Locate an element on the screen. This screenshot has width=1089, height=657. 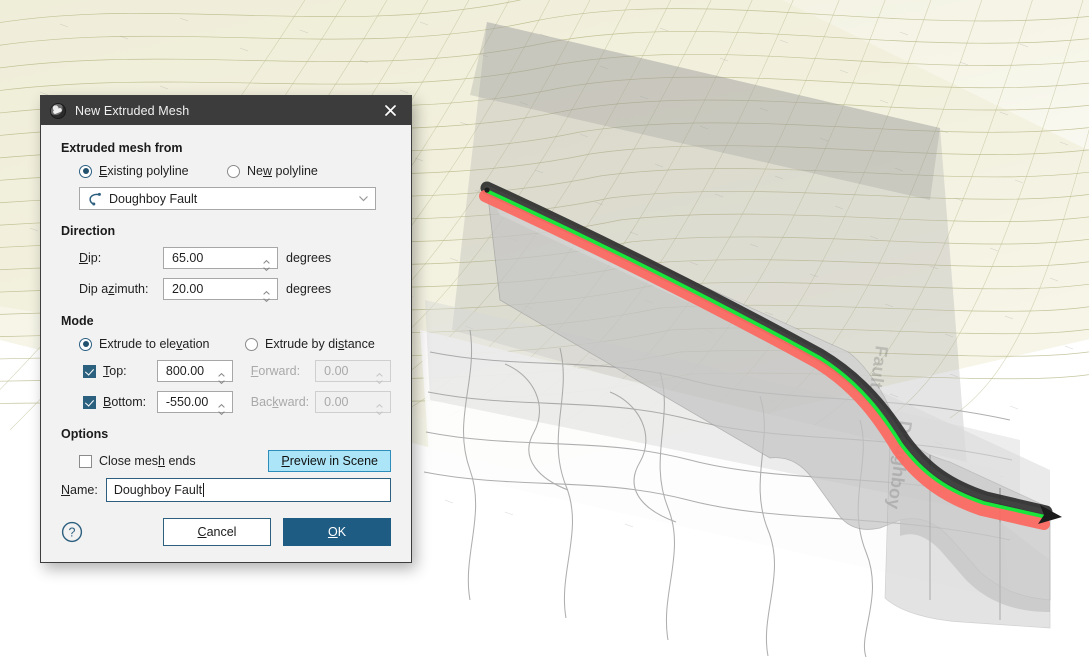
mode-section-label: Mode is located at coordinates (77, 321).